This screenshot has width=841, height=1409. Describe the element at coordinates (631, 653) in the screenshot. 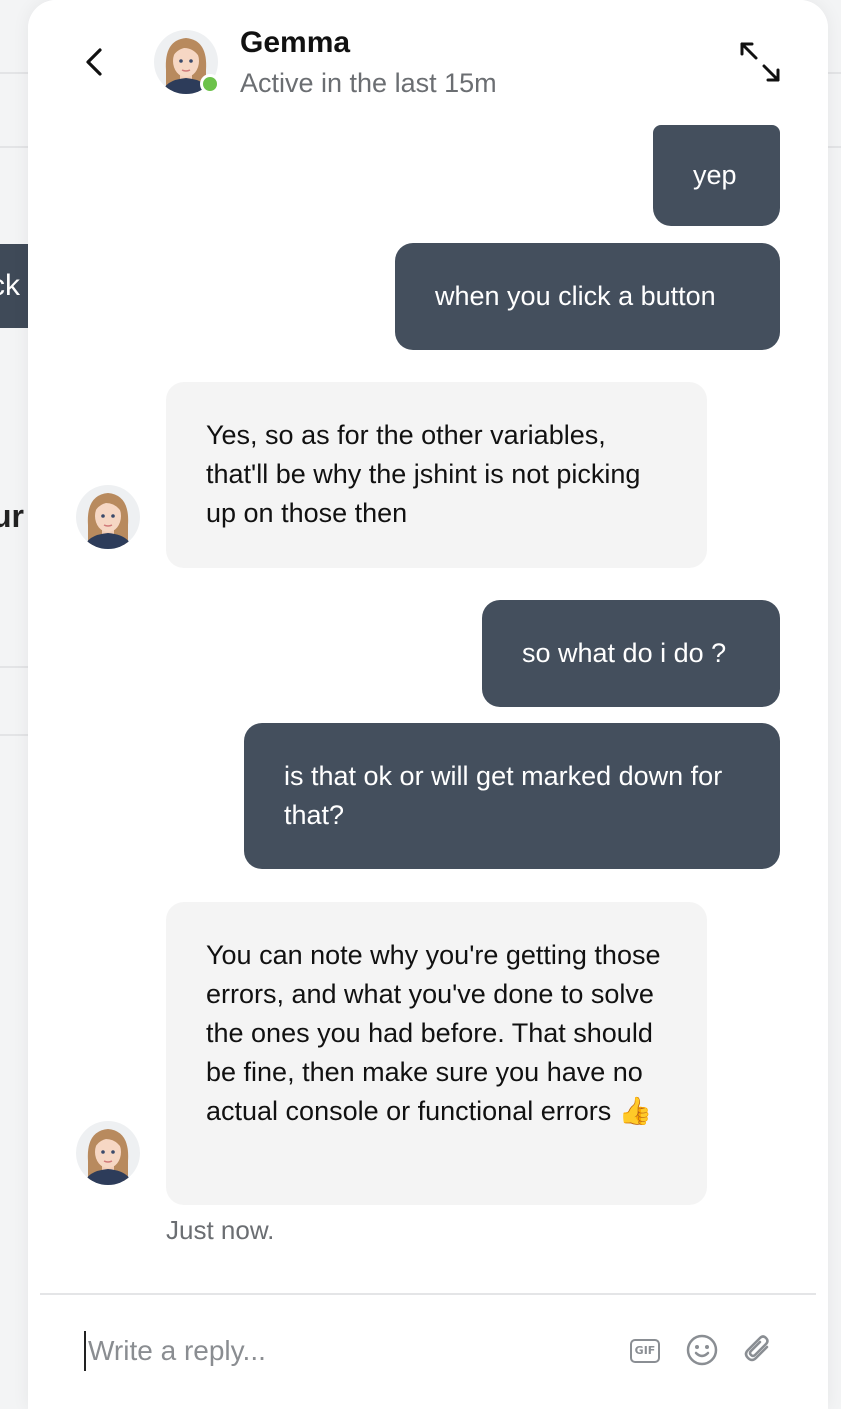

I see `outgoing-message: so what do i do ?` at that location.